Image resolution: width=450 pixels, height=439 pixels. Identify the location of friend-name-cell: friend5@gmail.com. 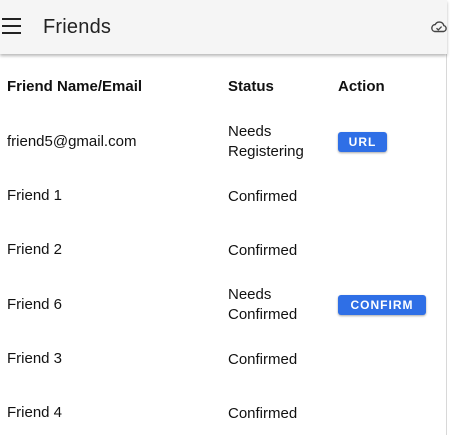
(72, 141).